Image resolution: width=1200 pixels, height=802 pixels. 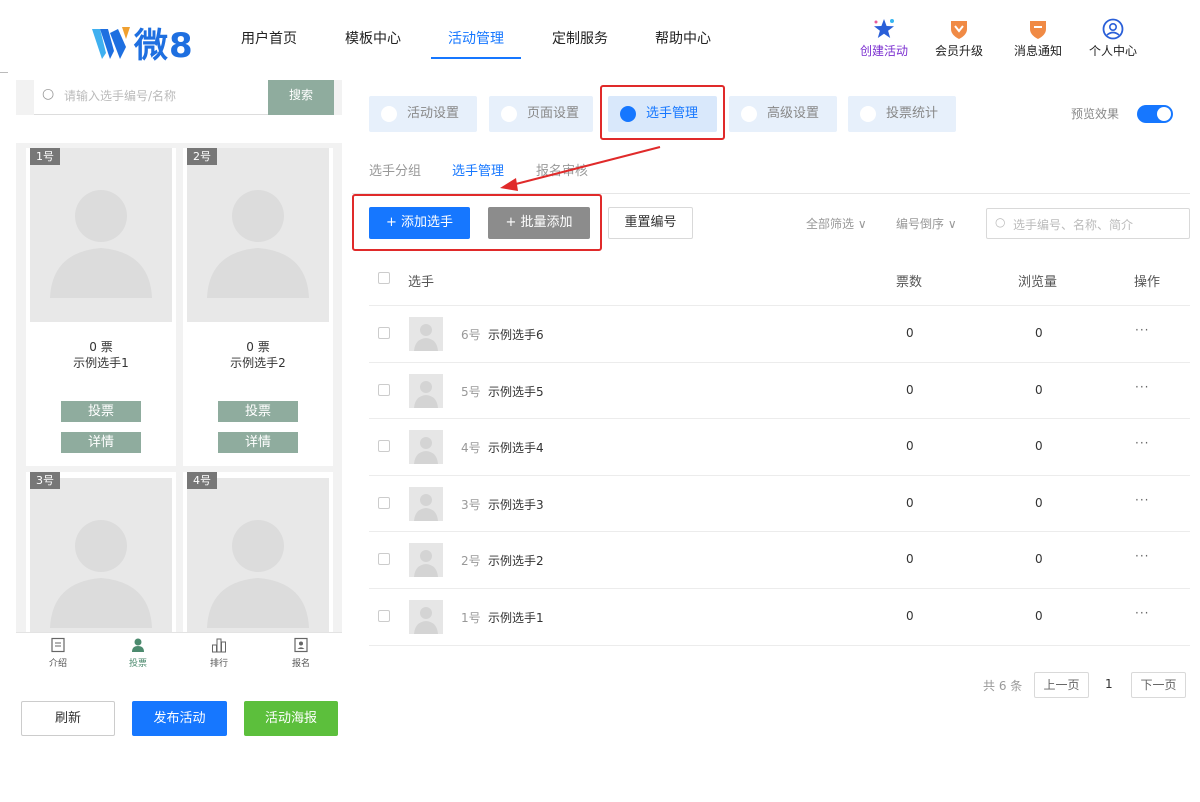 I want to click on table-row: 4号 示例选手4 0 0 ···, so click(x=779, y=446).